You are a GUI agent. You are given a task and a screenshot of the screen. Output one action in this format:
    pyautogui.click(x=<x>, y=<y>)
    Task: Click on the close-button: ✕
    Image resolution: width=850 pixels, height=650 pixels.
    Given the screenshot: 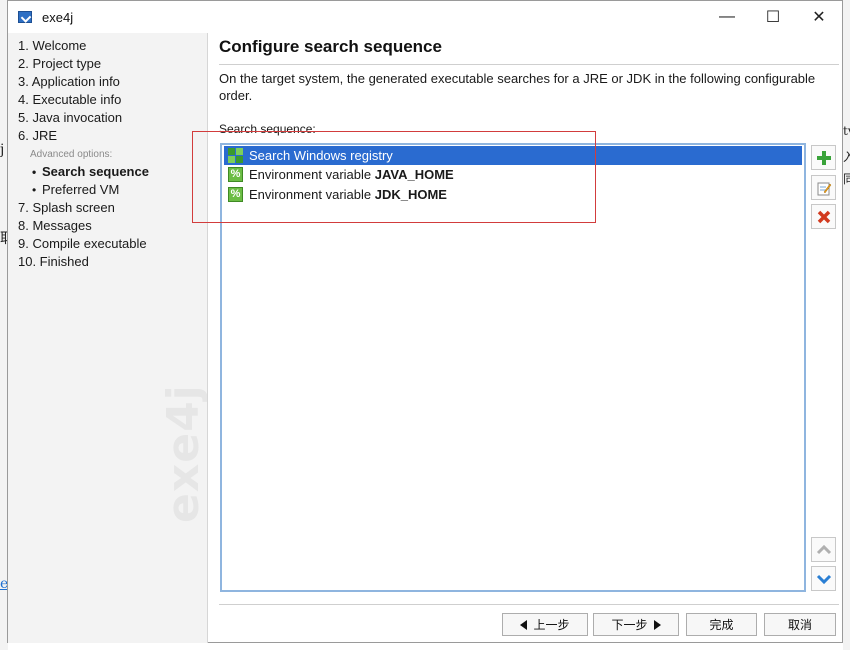 What is the action you would take?
    pyautogui.click(x=819, y=17)
    